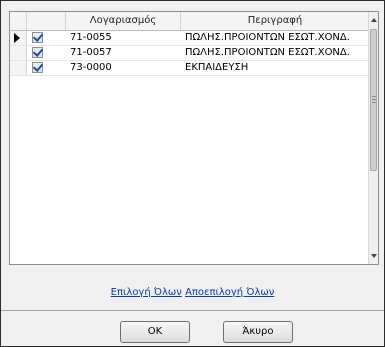 This screenshot has height=347, width=385. What do you see at coordinates (275, 21) in the screenshot?
I see `header-description: Περιγραφή` at bounding box center [275, 21].